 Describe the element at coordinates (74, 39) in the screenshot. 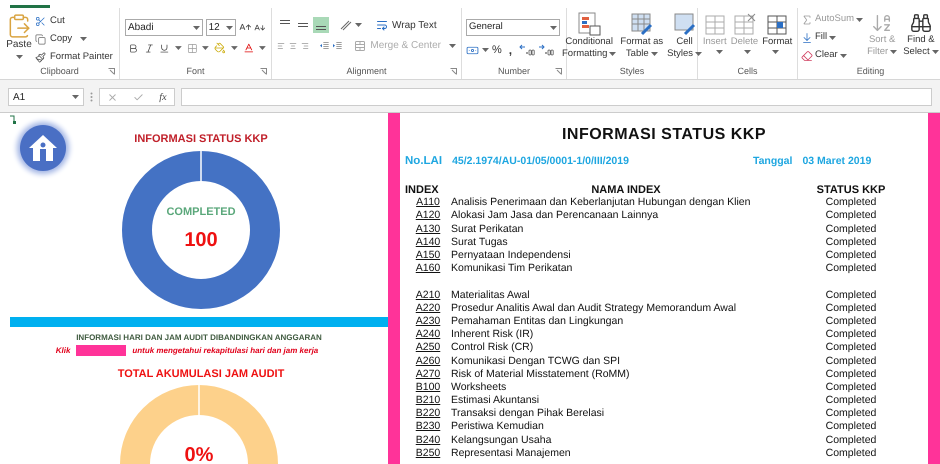

I see `clipboard-button: Copy` at that location.